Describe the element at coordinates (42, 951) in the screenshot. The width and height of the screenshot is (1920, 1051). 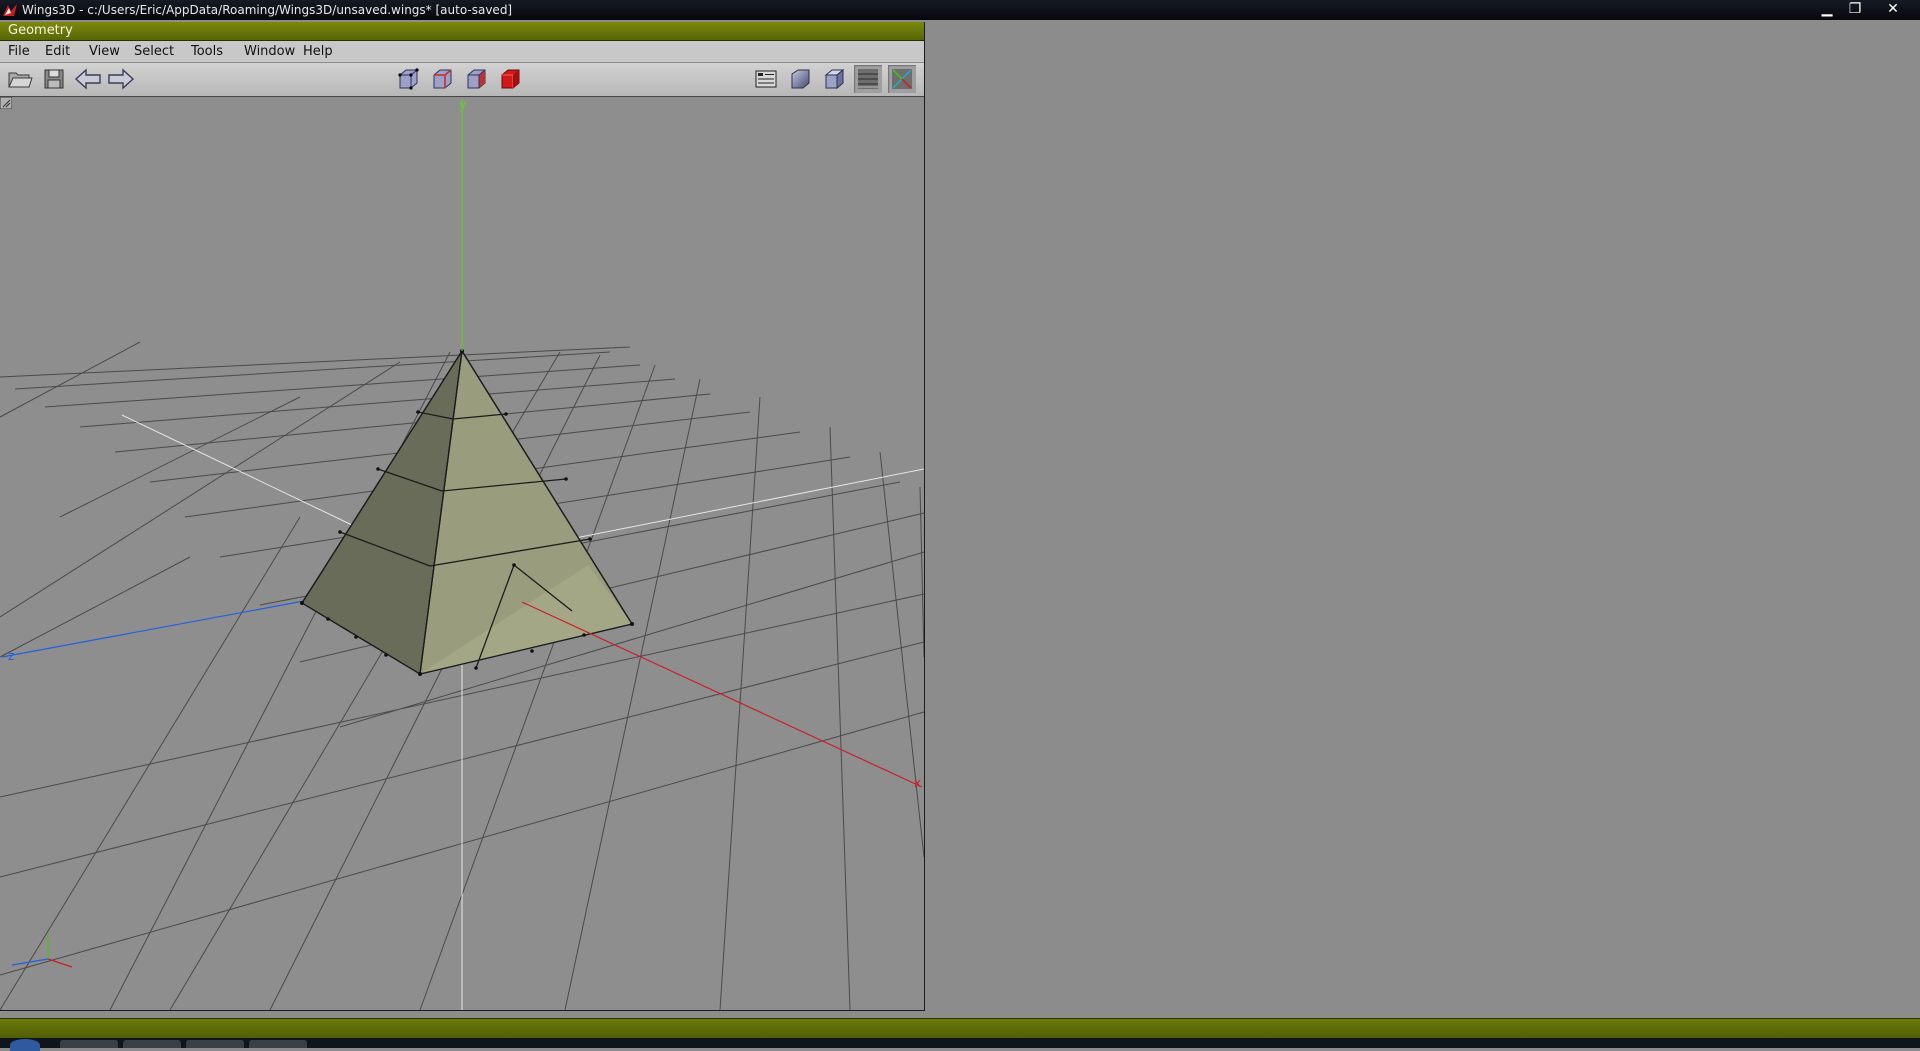
I see `axis-orientation-gizmo` at that location.